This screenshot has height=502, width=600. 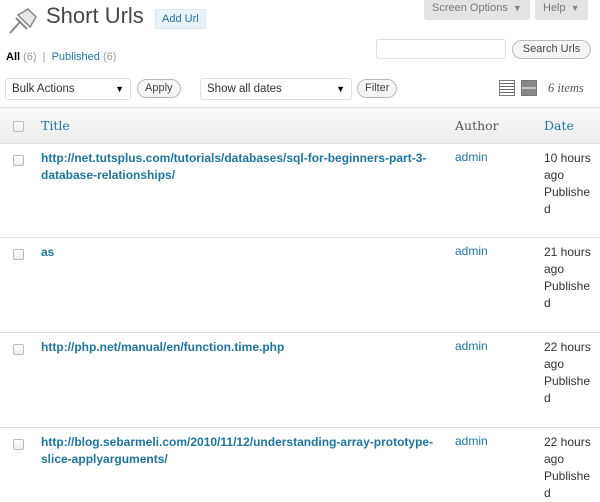 I want to click on table-header: Title Author Date, so click(x=300, y=125).